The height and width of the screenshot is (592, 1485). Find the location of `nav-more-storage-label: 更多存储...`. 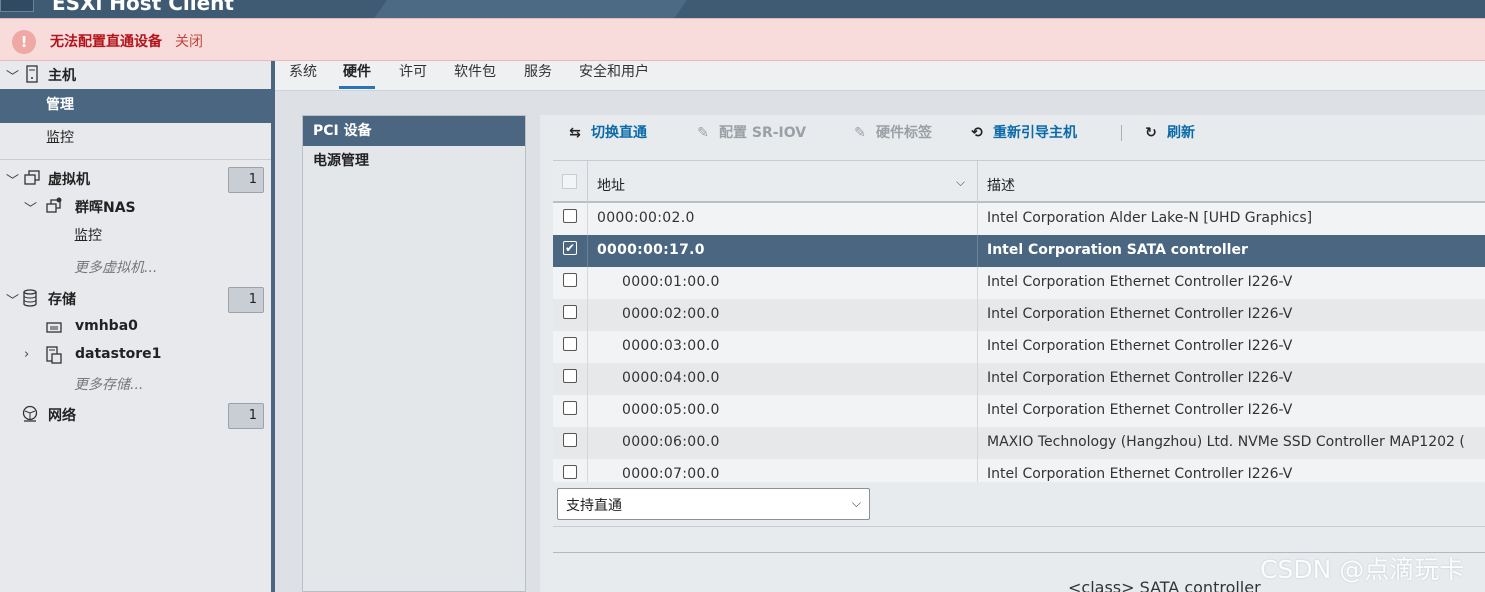

nav-more-storage-label: 更多存储... is located at coordinates (109, 385).